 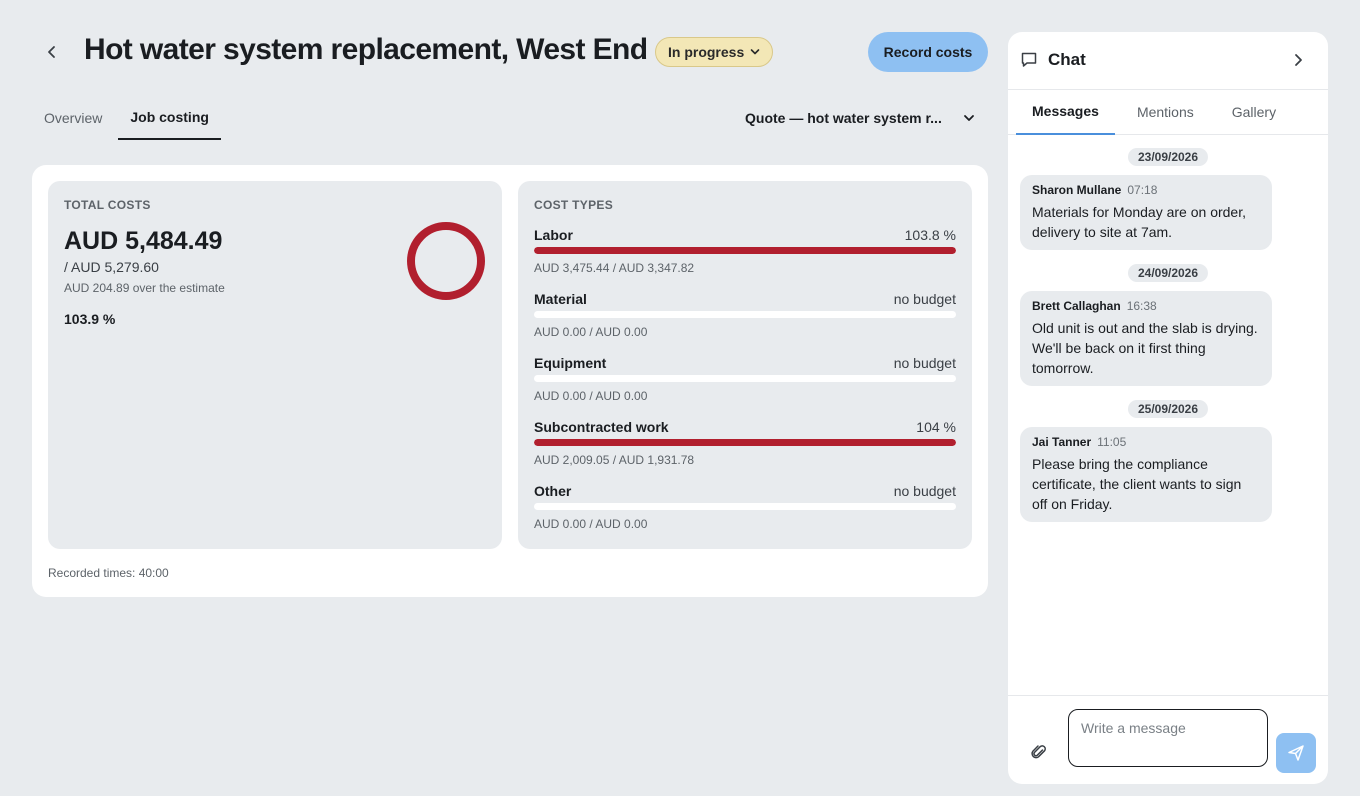 I want to click on chat-header: Chat, so click(x=1168, y=60).